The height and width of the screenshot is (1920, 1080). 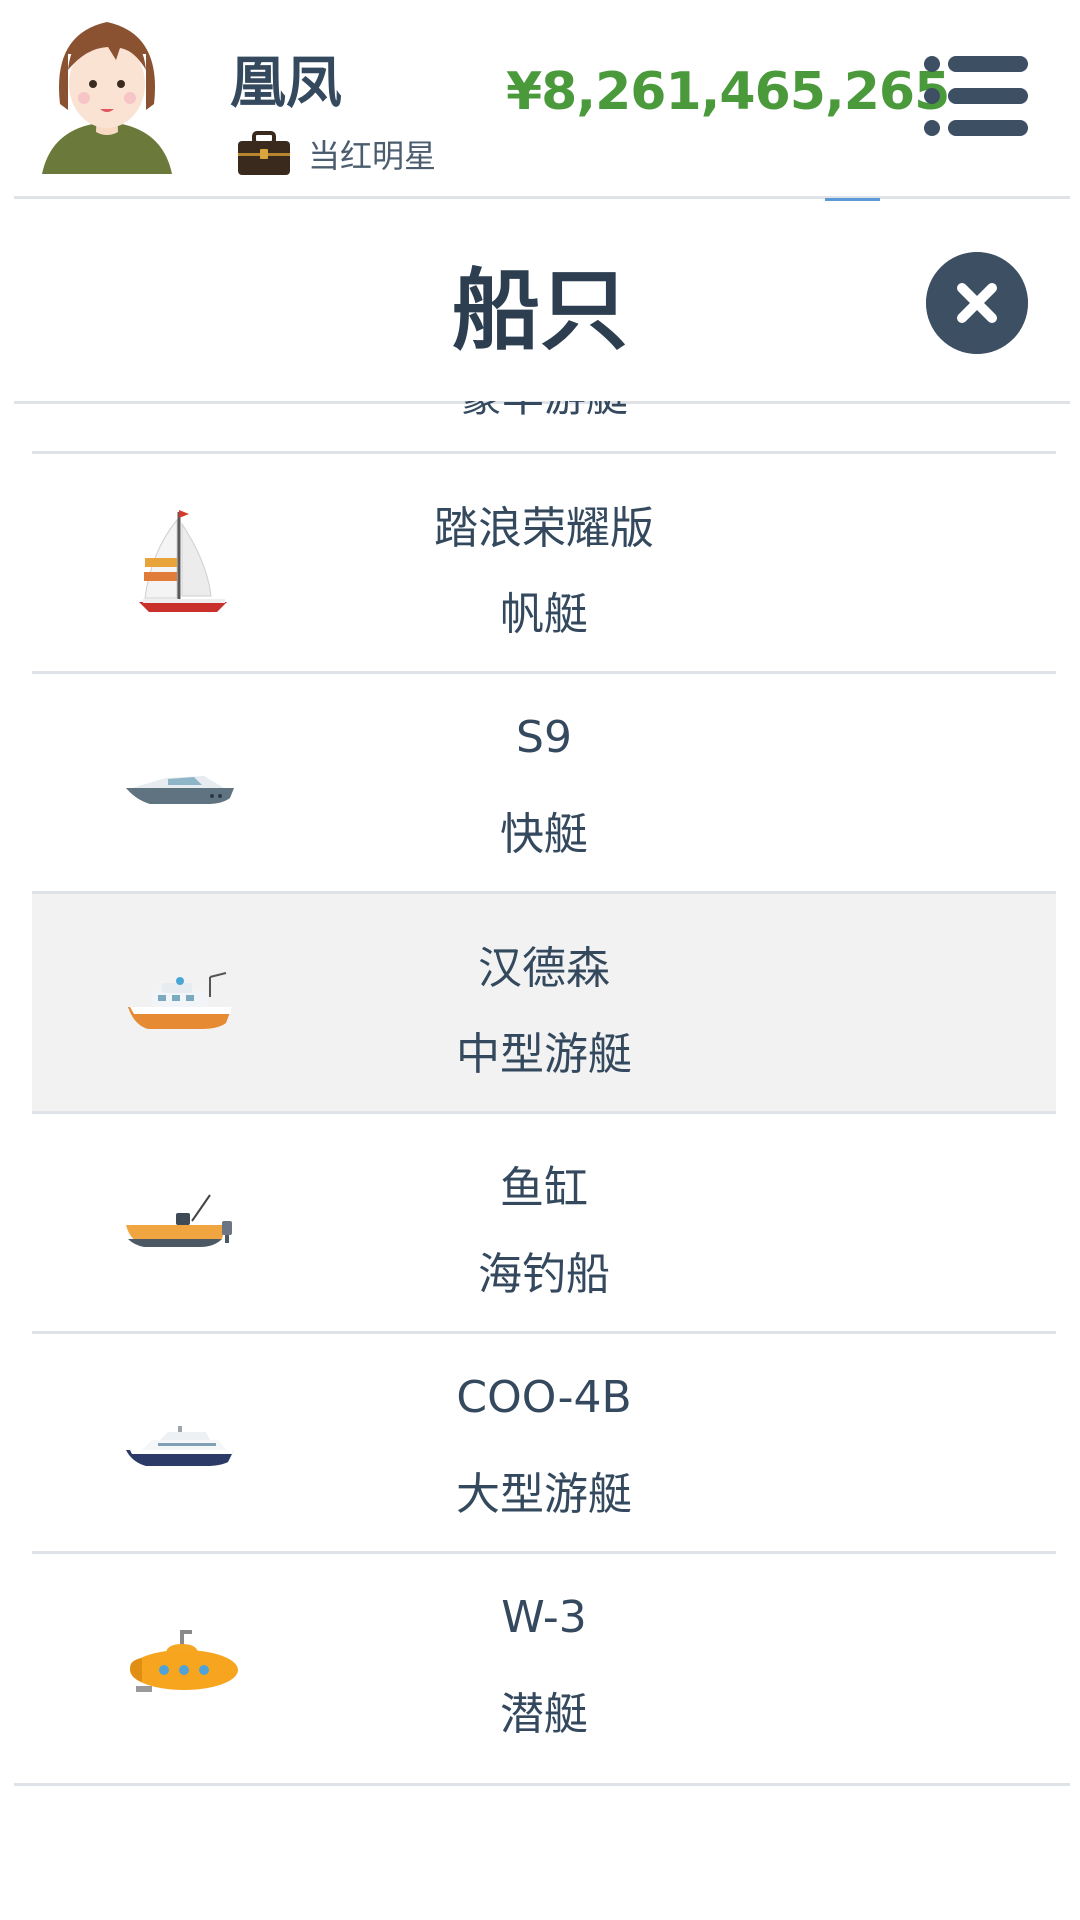 I want to click on list-item-large-yacht: COO-4B 大型游艇, so click(x=544, y=1444).